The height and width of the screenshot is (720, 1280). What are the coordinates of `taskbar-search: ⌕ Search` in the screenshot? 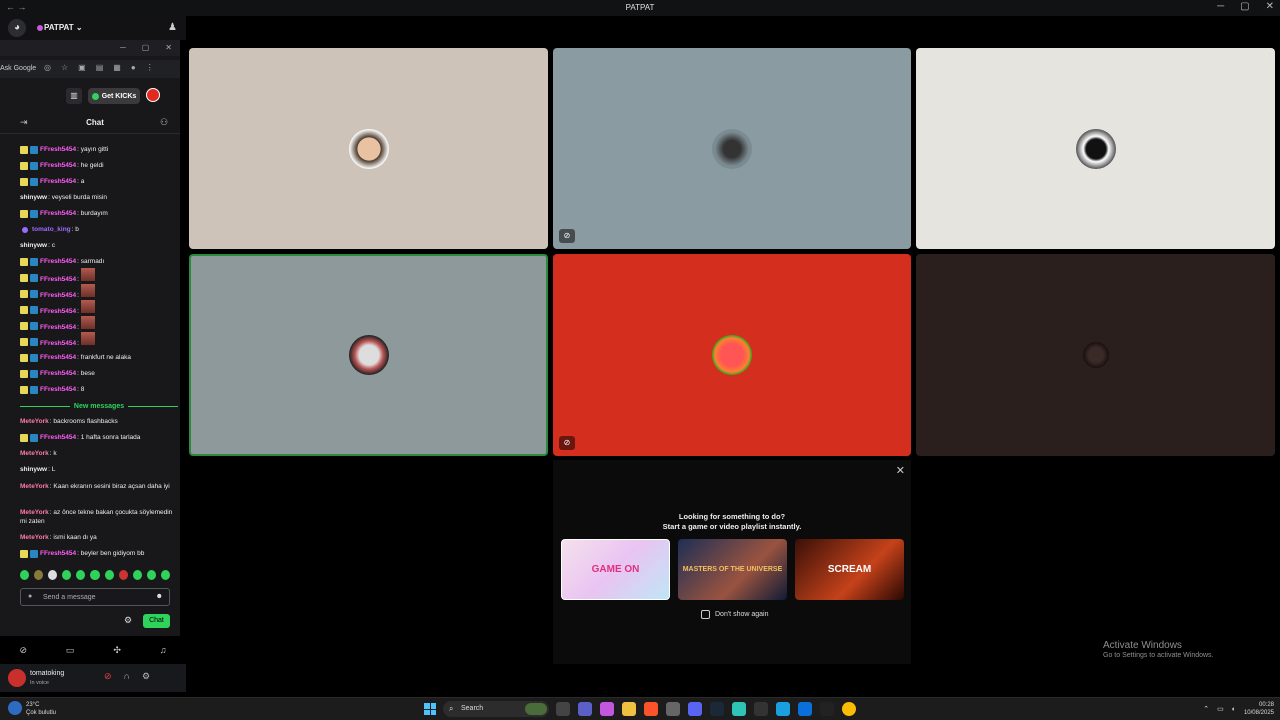 It's located at (496, 709).